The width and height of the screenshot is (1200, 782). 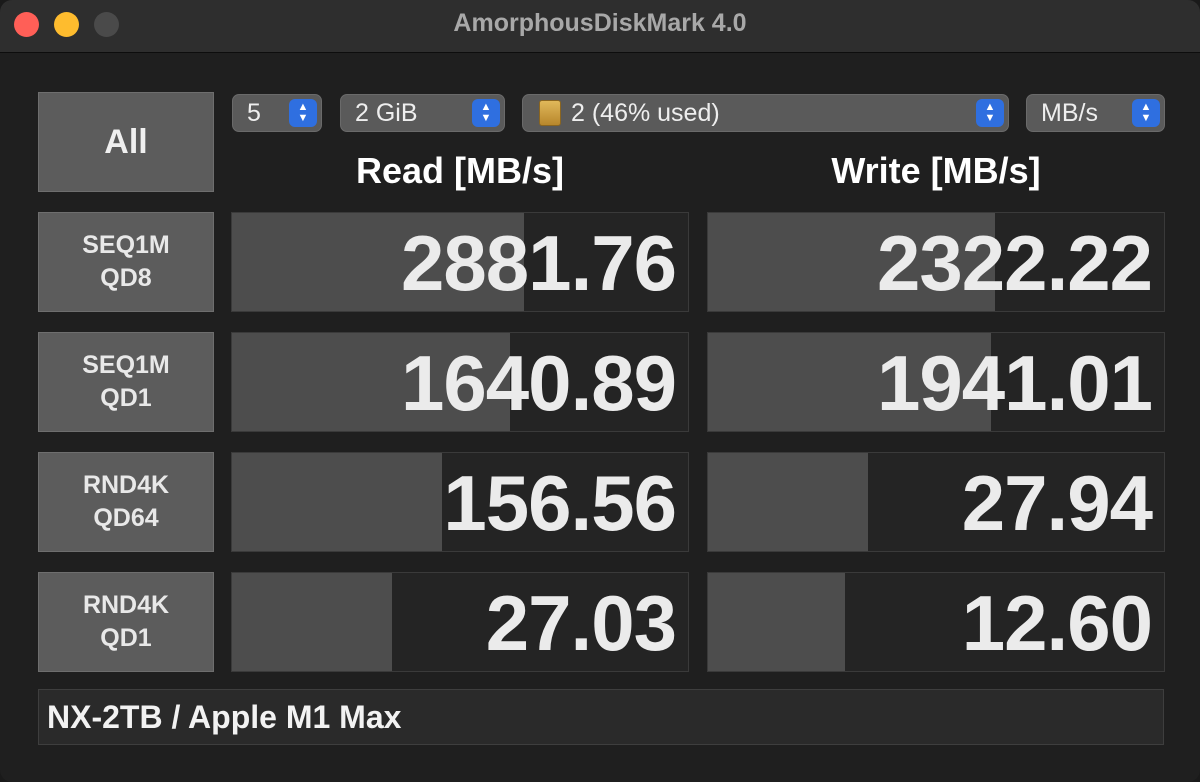 I want to click on unit-value: MB/s, so click(x=1069, y=112).